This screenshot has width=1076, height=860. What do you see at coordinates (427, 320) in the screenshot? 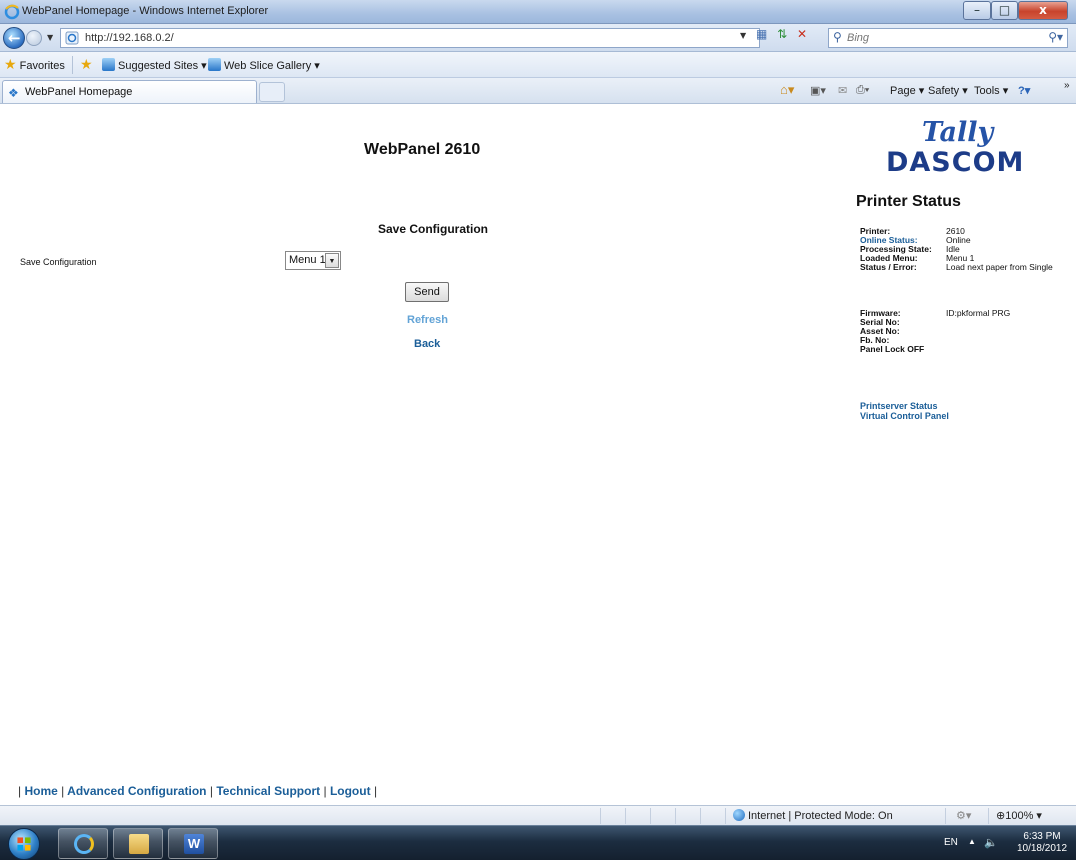
I see `refresh-link: Refresh` at bounding box center [427, 320].